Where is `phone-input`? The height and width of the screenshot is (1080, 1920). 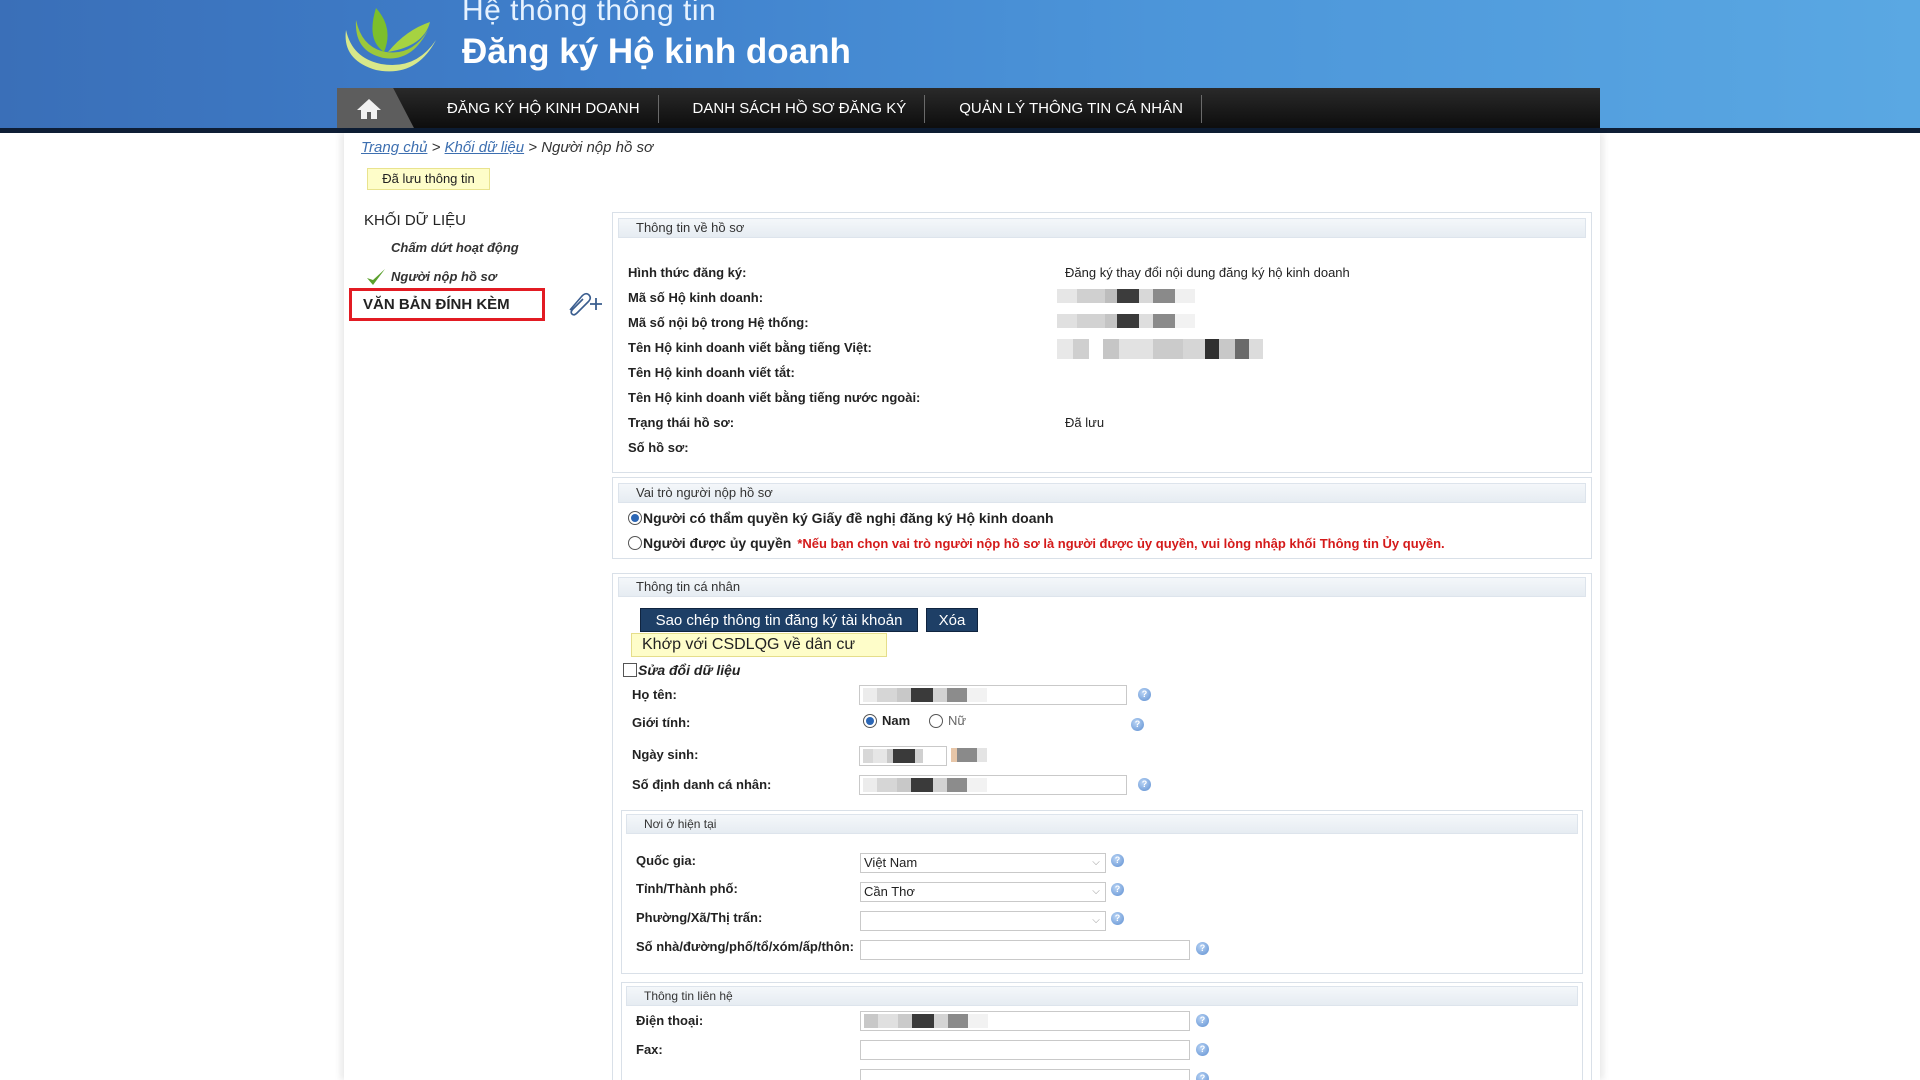
phone-input is located at coordinates (1025, 1021).